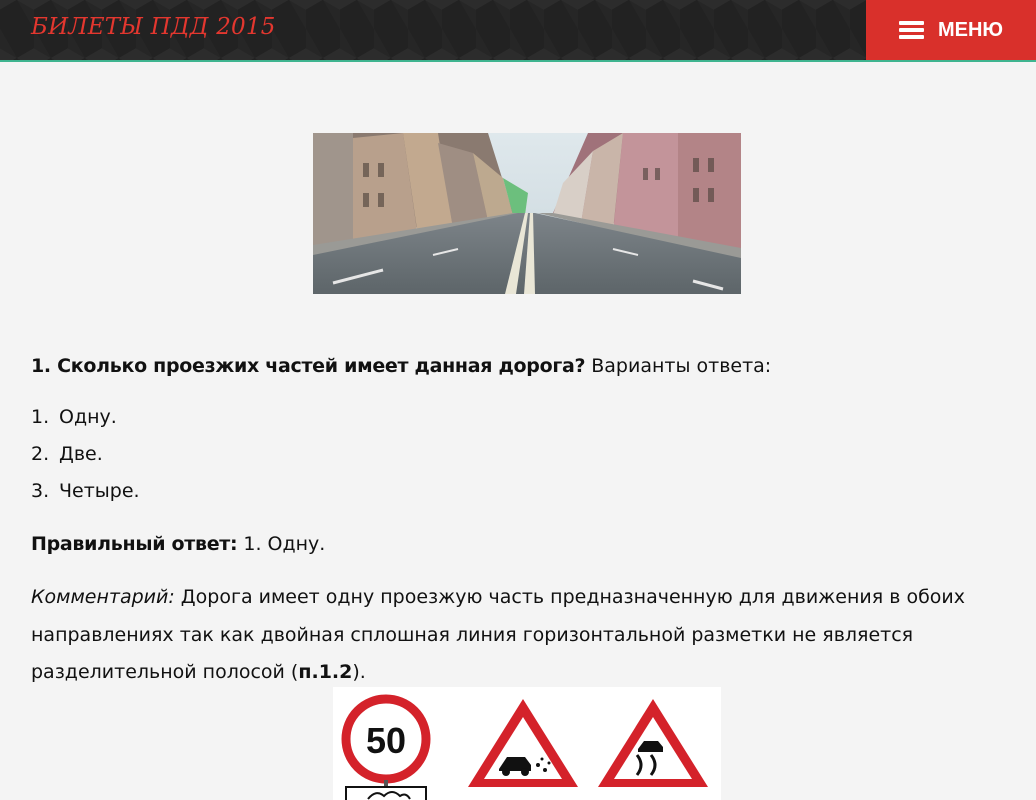 The height and width of the screenshot is (800, 1036). Describe the element at coordinates (653, 743) in the screenshot. I see `slippery-road-sign-icon` at that location.